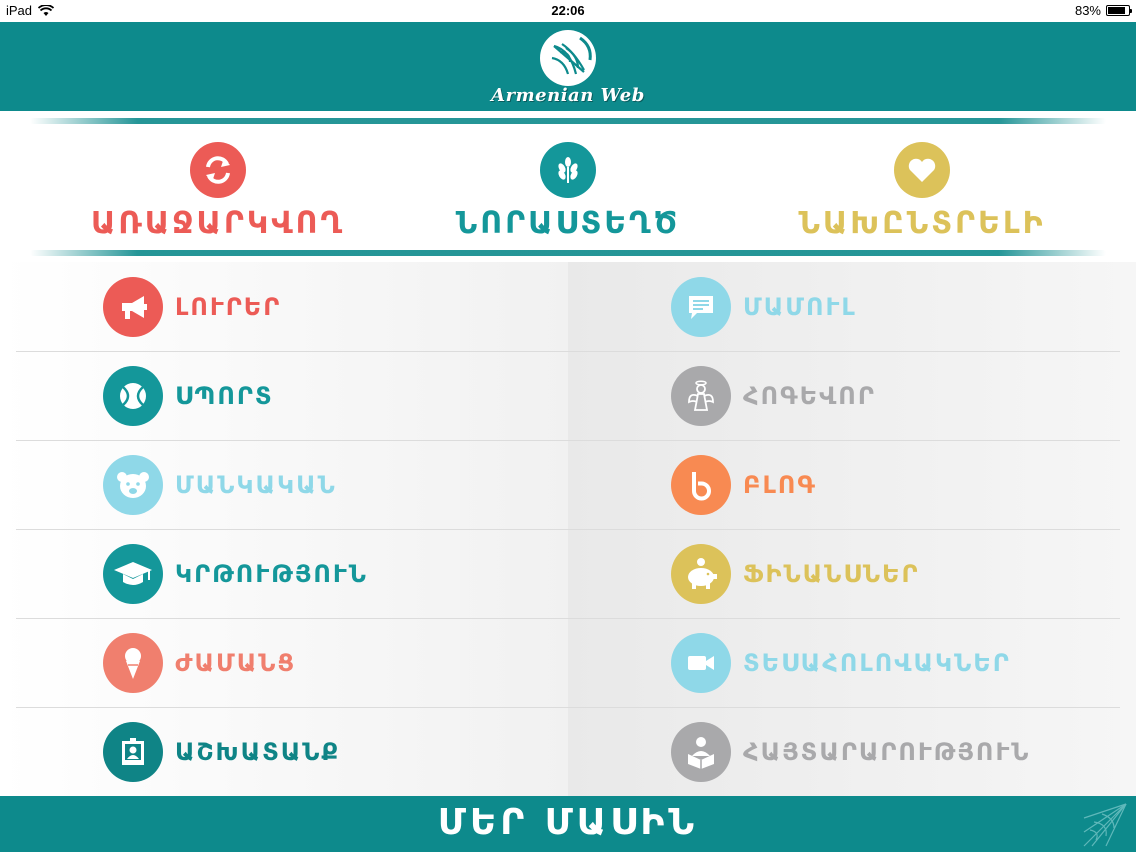 The width and height of the screenshot is (1136, 852). I want to click on category-sport: ՍՊՈՐՏ, so click(188, 395).